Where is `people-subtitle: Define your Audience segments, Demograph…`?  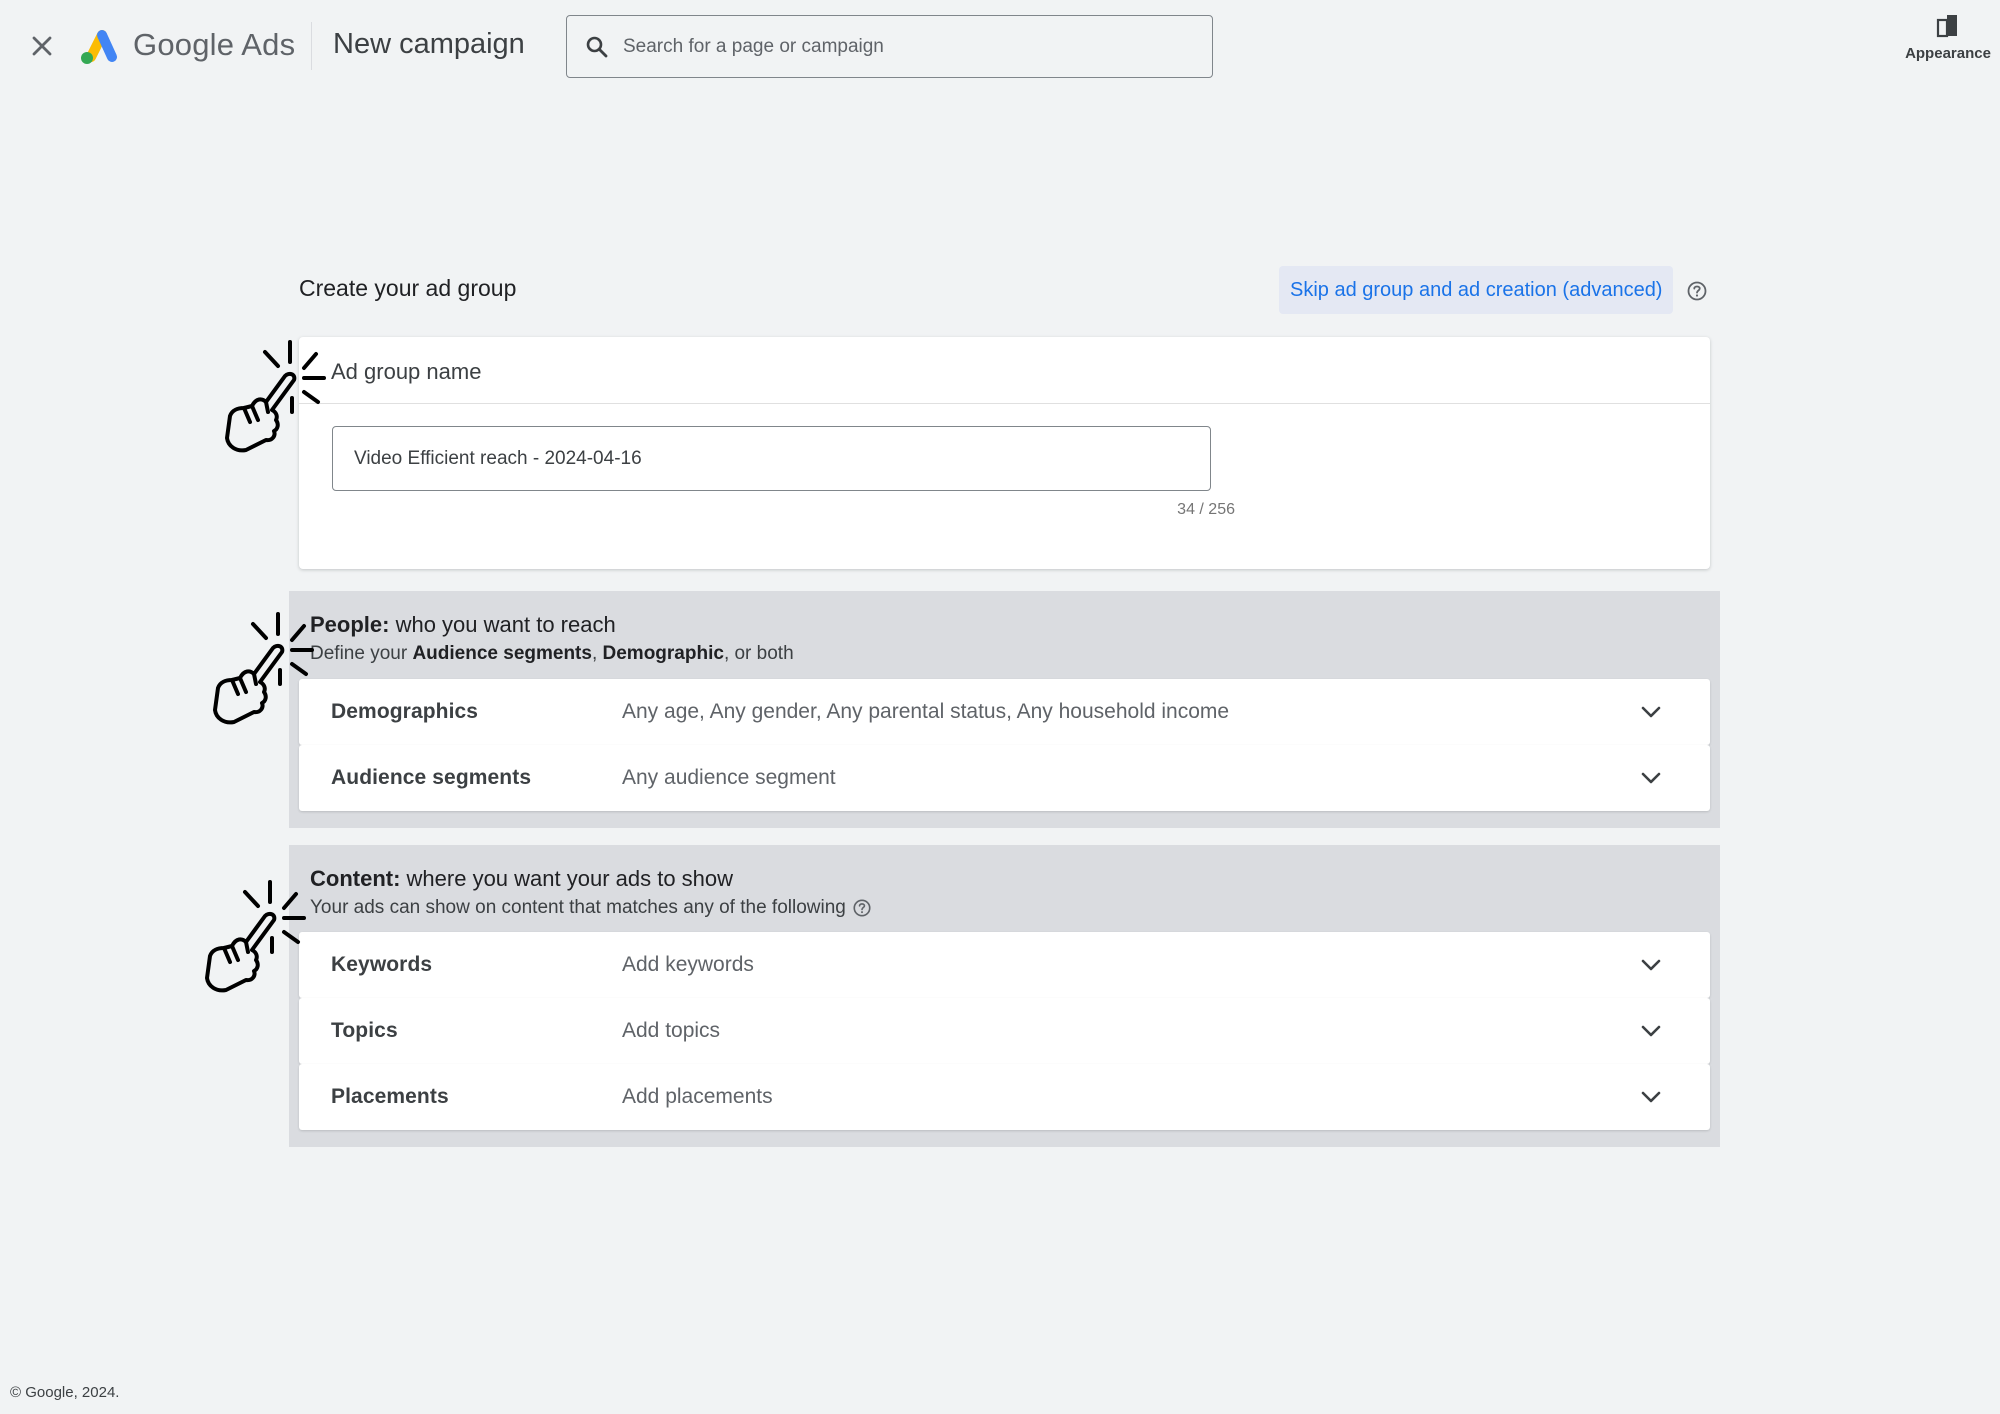 people-subtitle: Define your Audience segments, Demograph… is located at coordinates (552, 654).